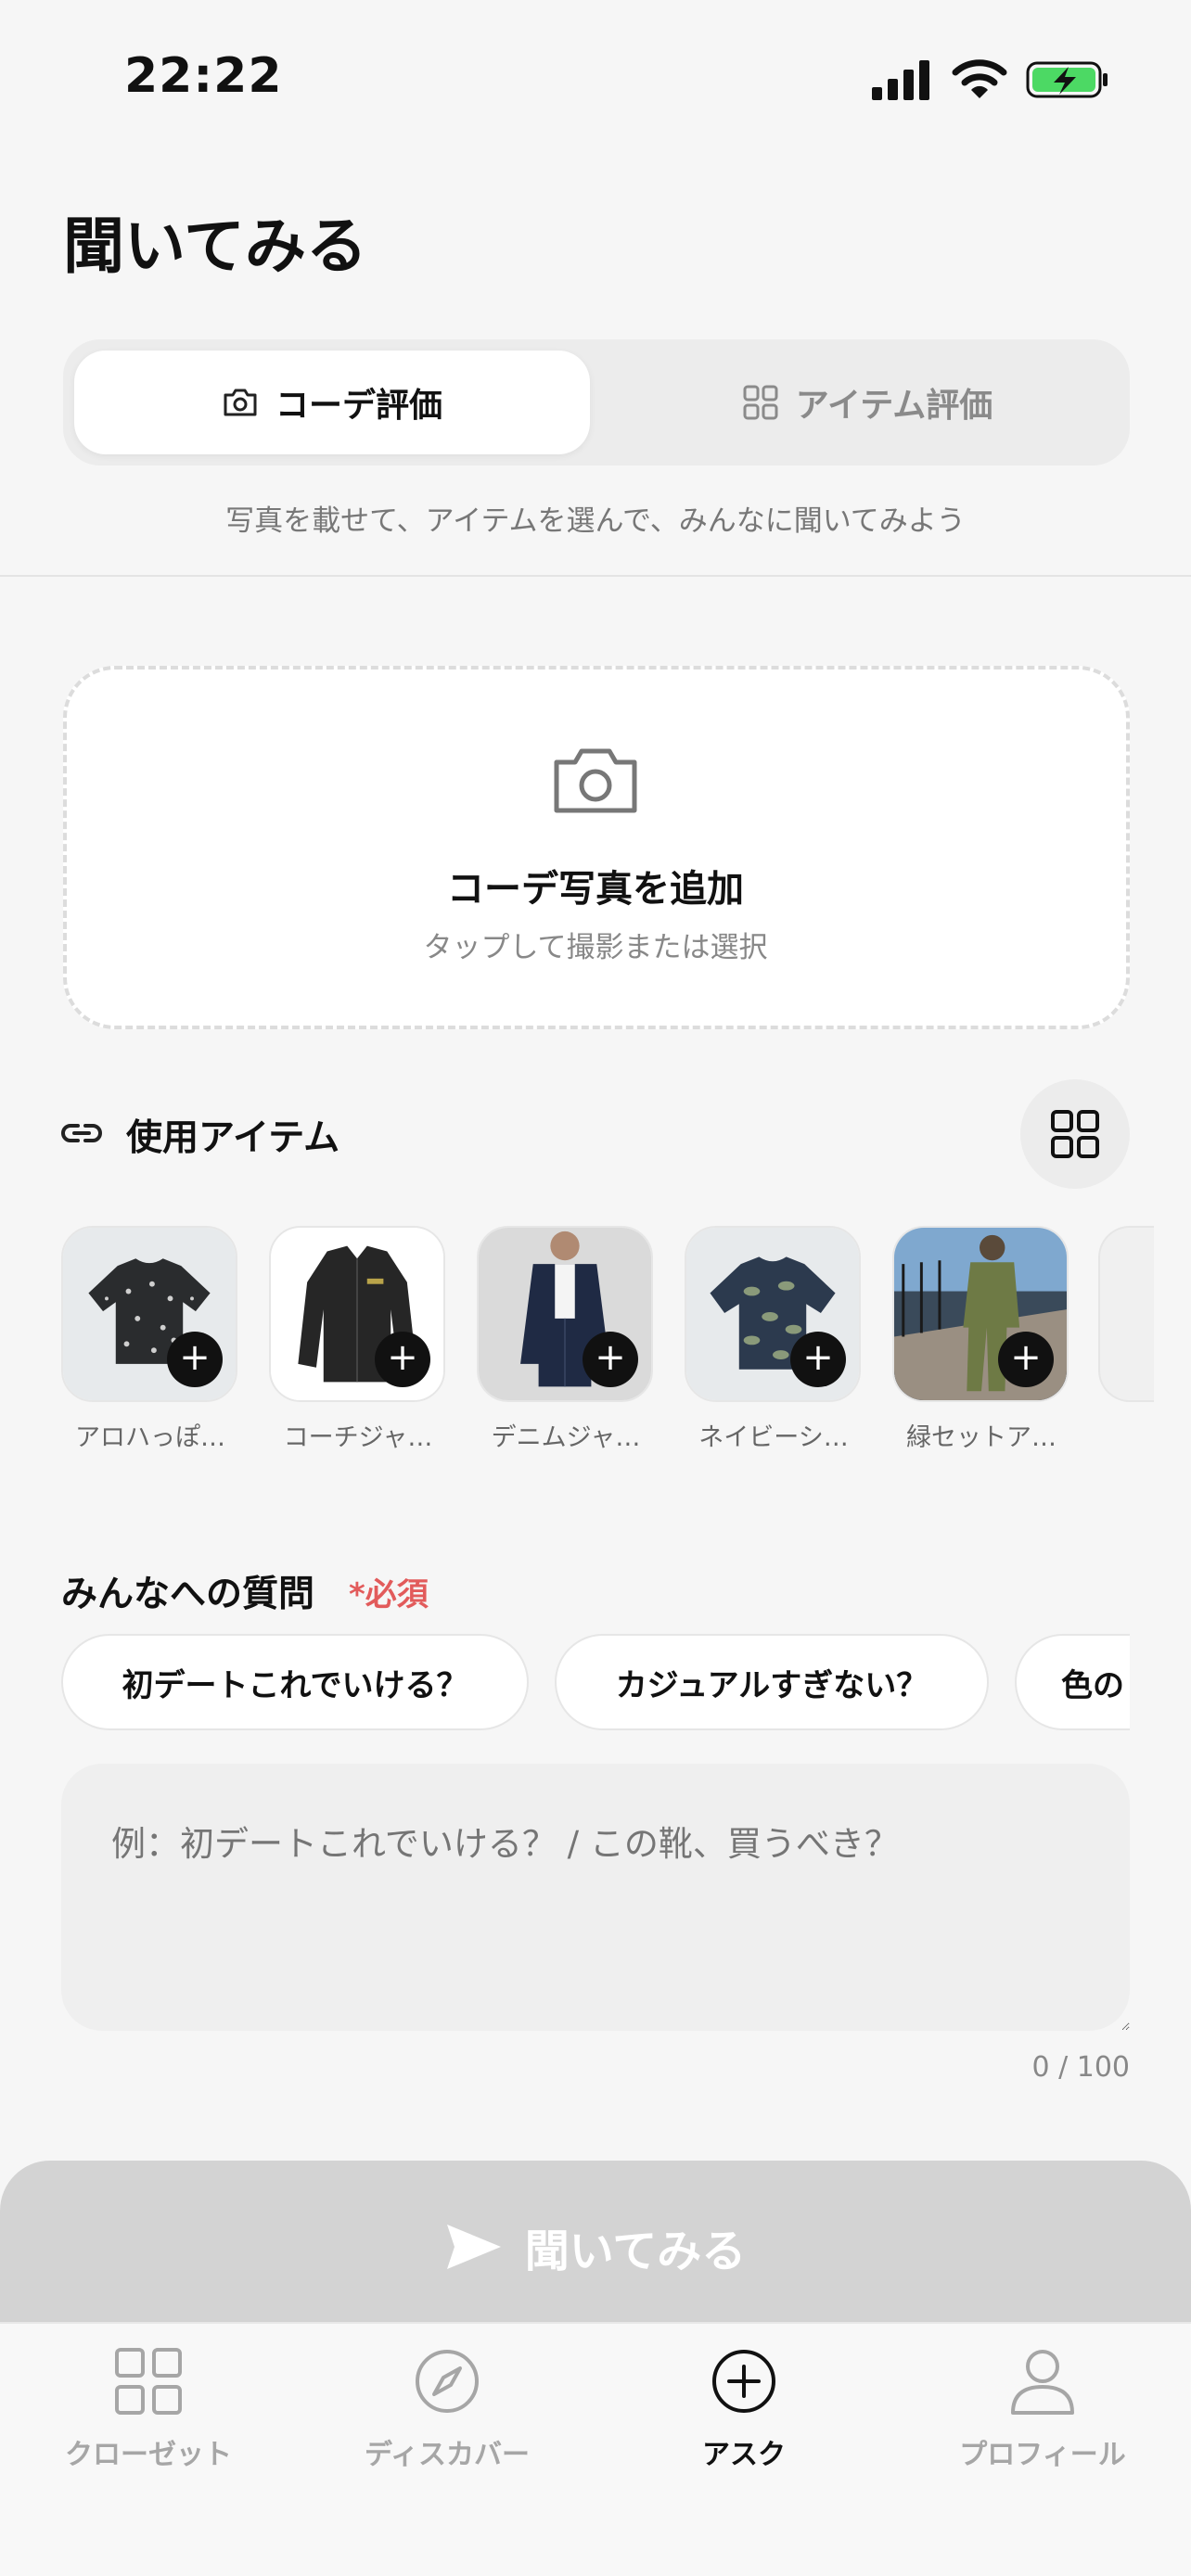  I want to click on required-badge: *必須, so click(389, 1594).